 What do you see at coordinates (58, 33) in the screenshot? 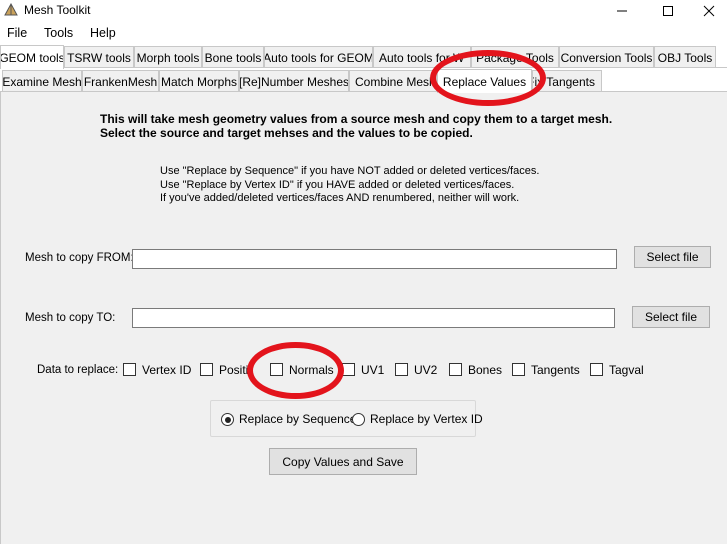
I see `menu-tools: Tools` at bounding box center [58, 33].